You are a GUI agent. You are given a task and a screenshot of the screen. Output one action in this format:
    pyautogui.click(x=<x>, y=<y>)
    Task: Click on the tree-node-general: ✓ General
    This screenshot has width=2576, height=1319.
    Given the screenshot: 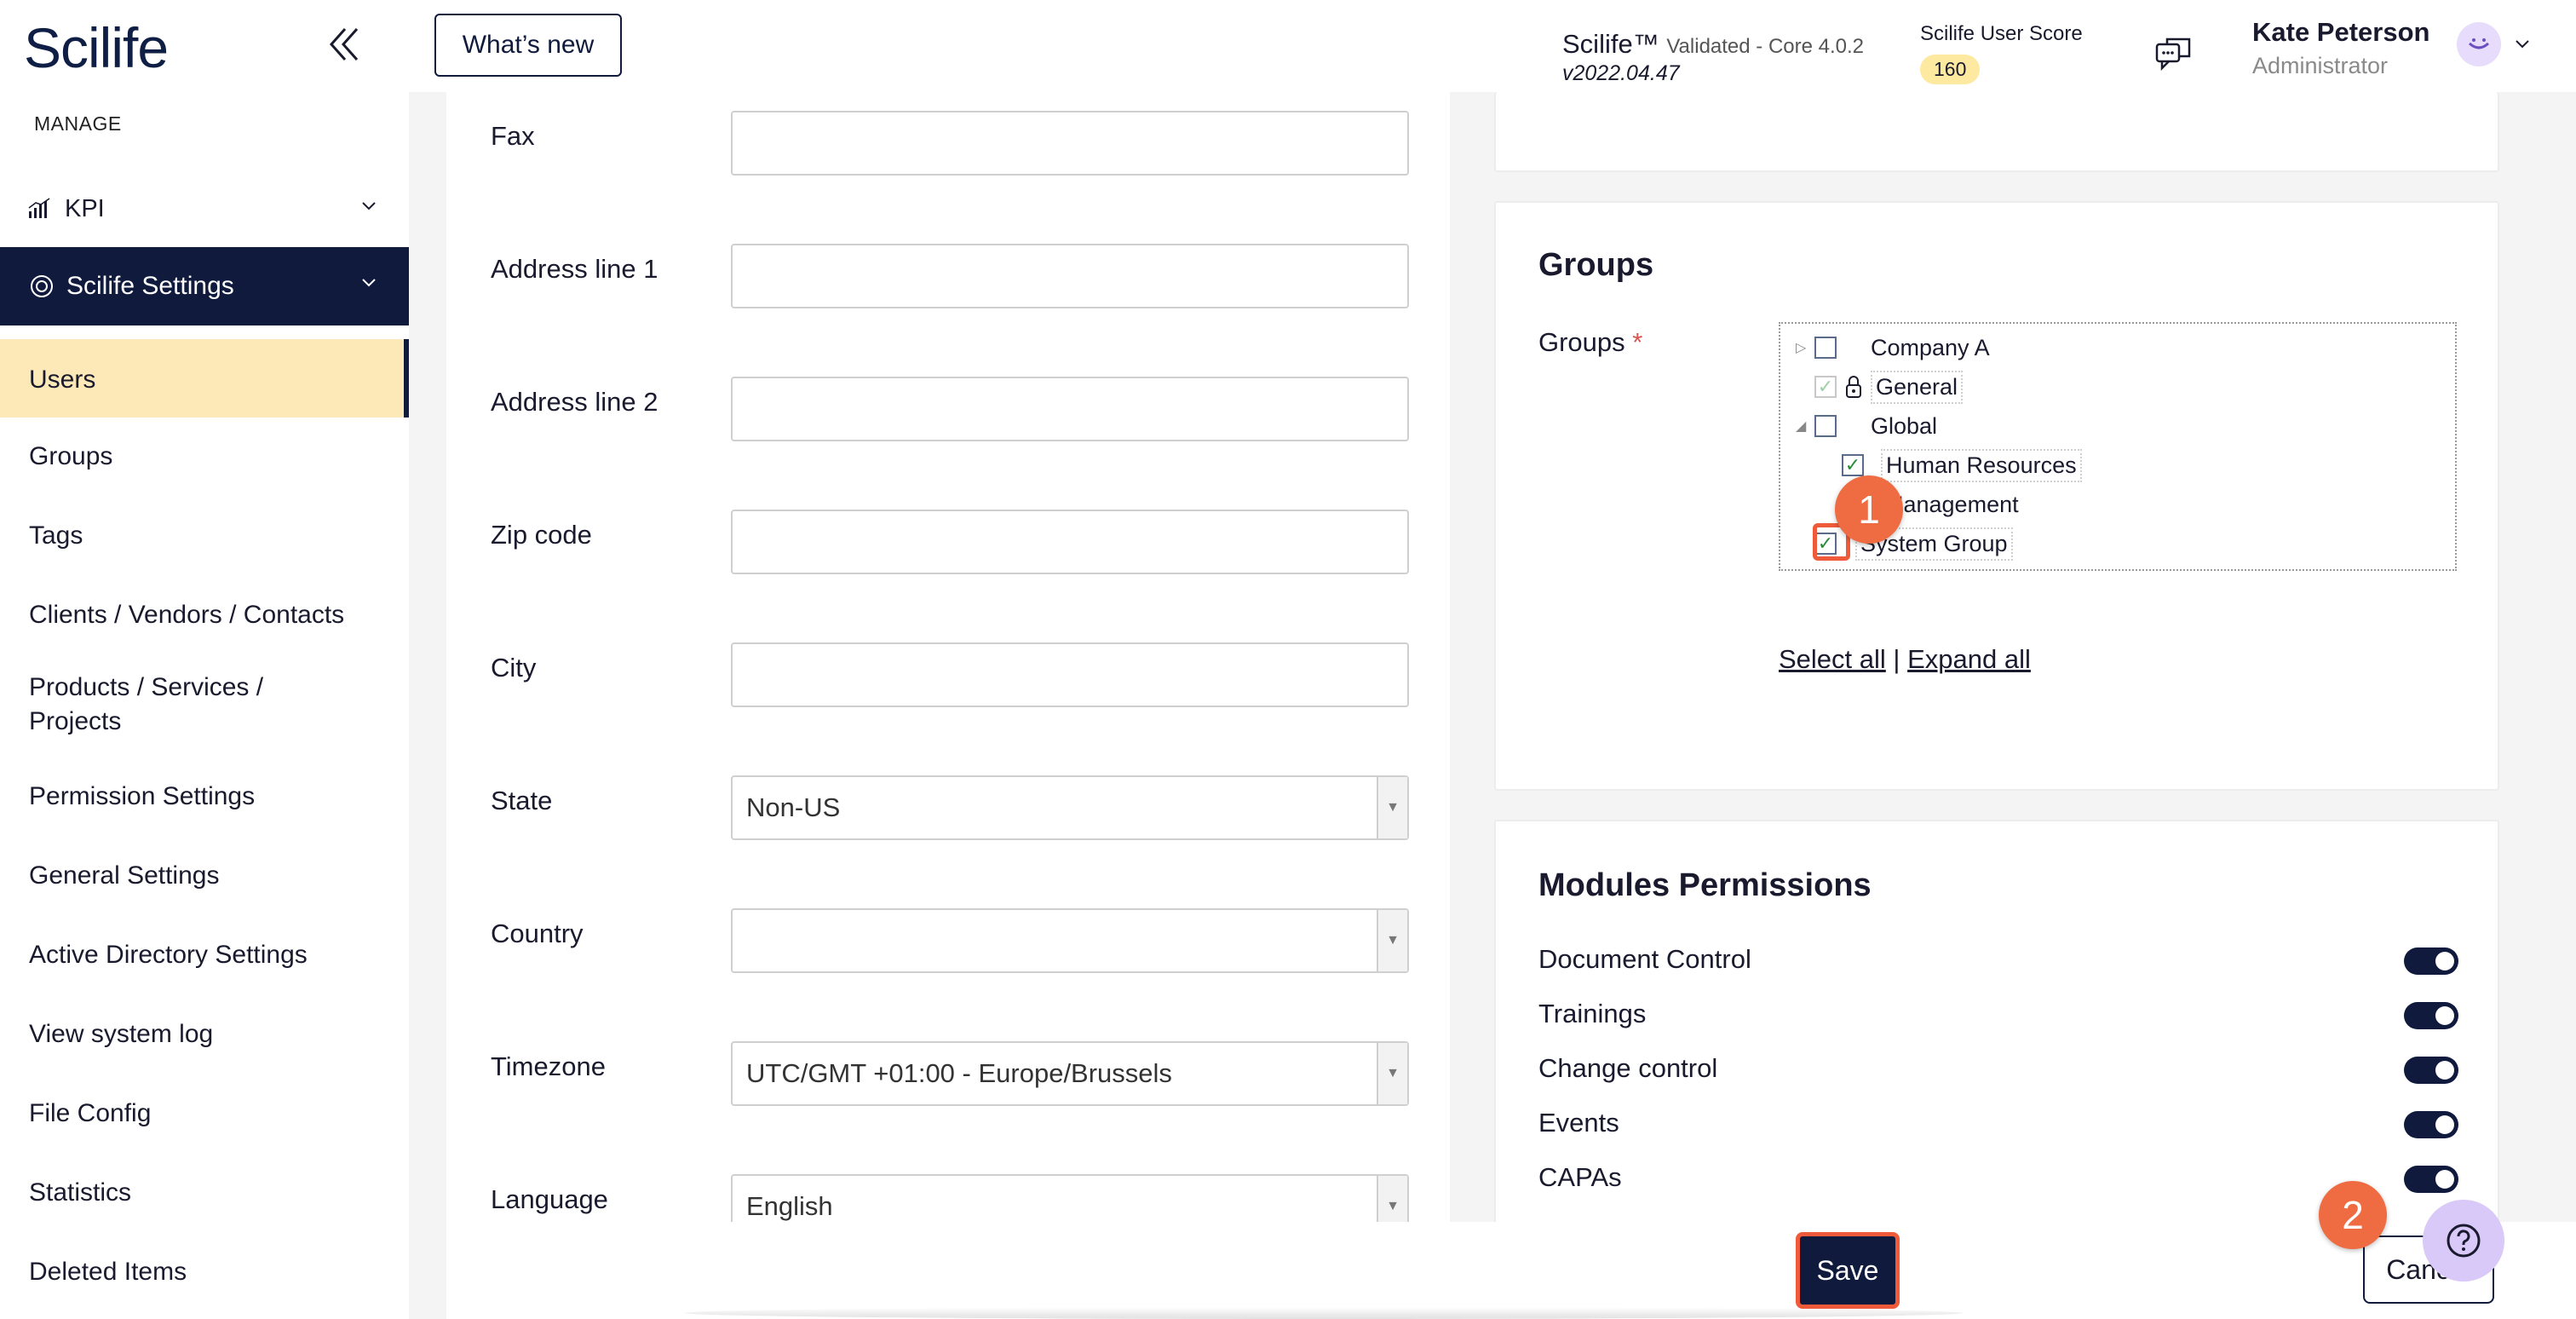 What is the action you would take?
    pyautogui.click(x=1889, y=387)
    